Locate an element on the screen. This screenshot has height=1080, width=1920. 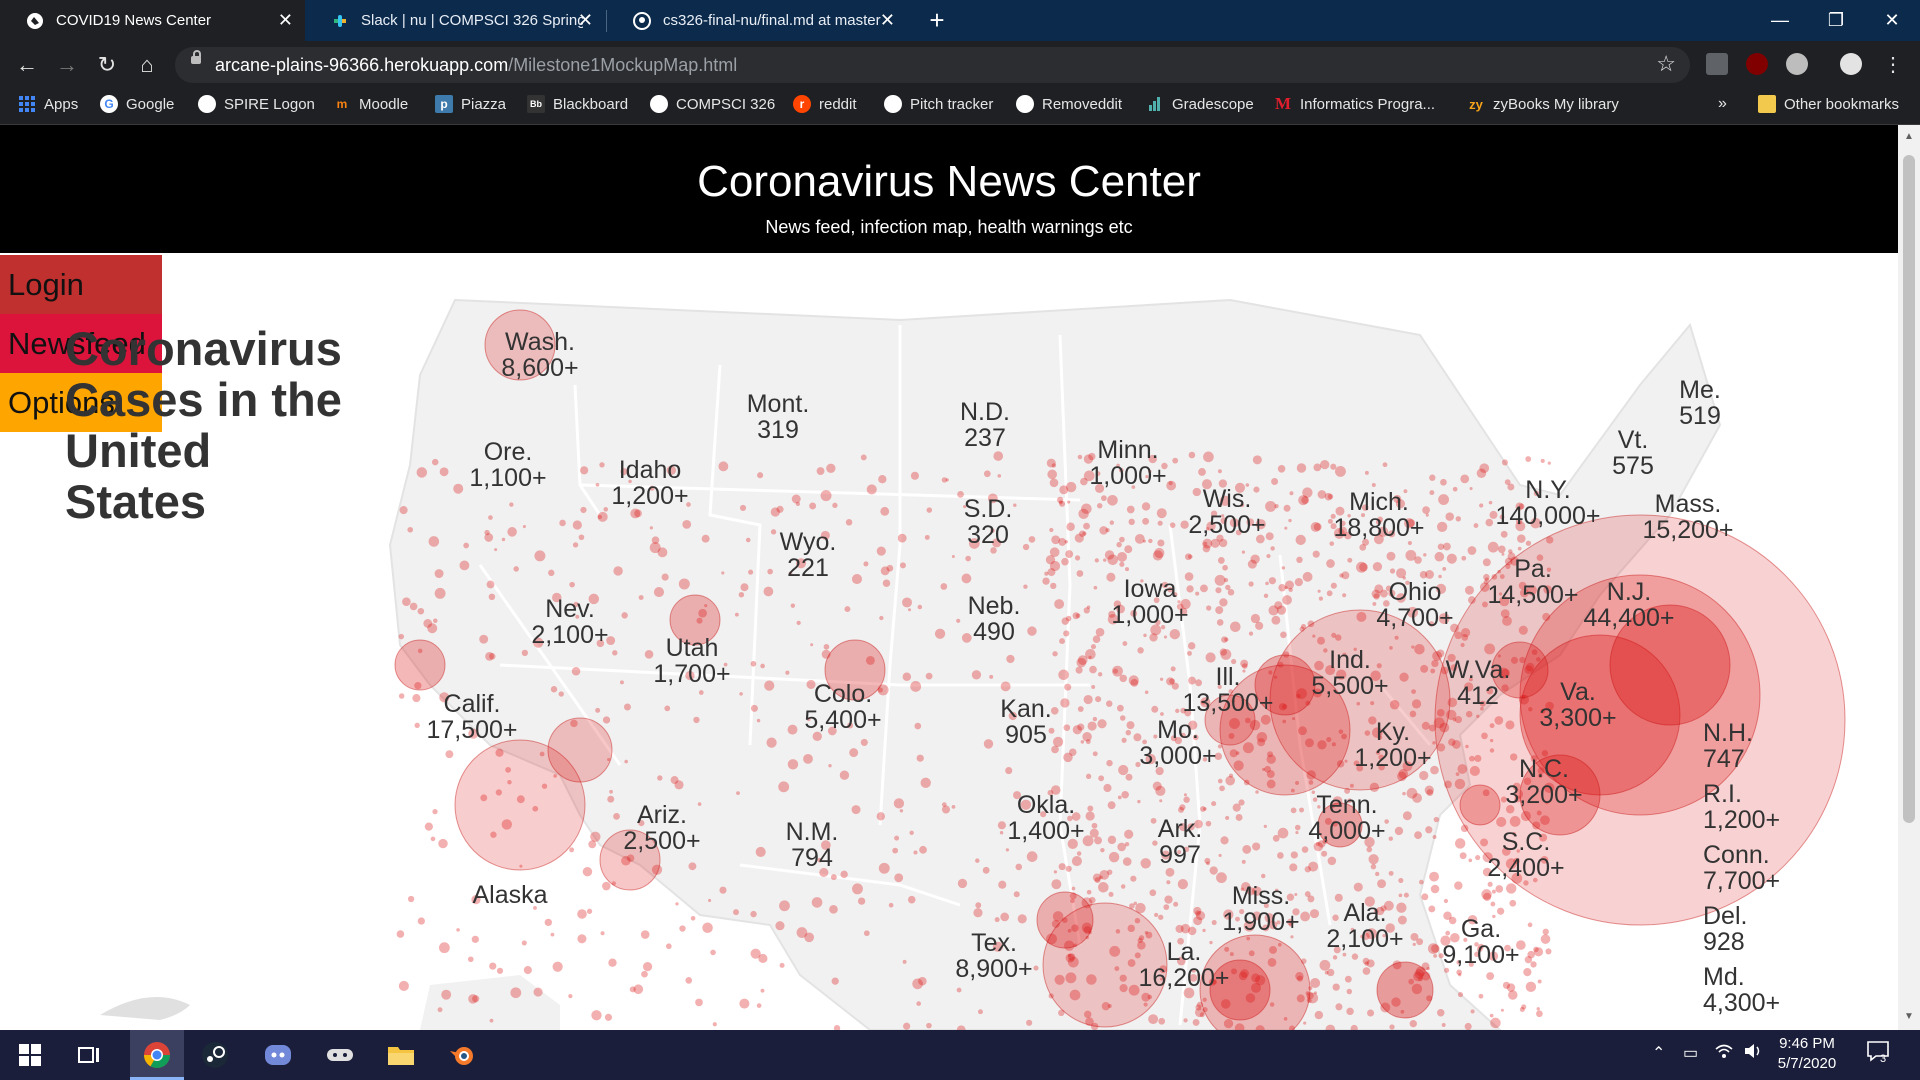
file-explorer-icon is located at coordinates (401, 1055).